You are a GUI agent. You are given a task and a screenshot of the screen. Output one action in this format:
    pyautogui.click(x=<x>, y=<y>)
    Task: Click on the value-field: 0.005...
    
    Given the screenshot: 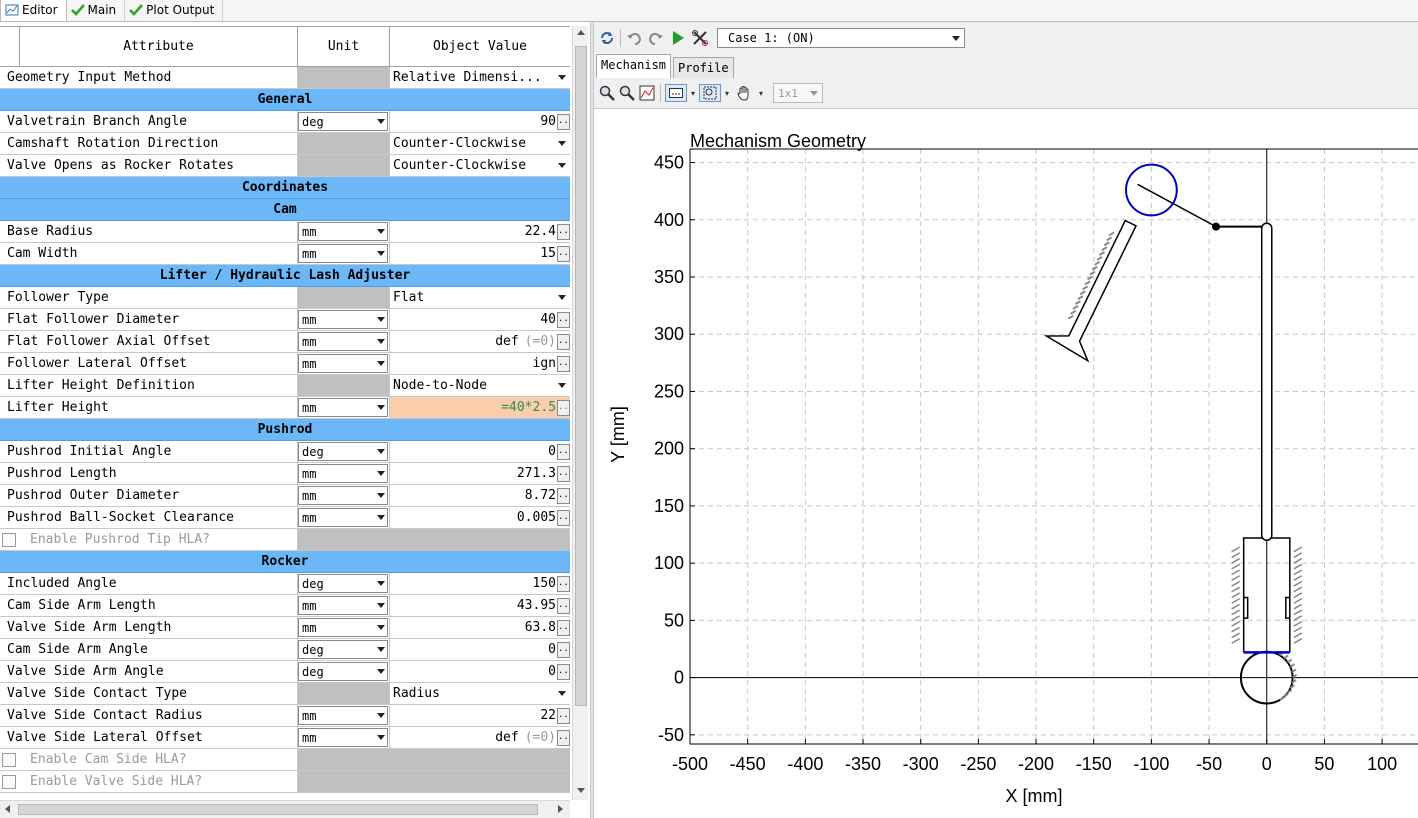 What is the action you would take?
    pyautogui.click(x=480, y=517)
    